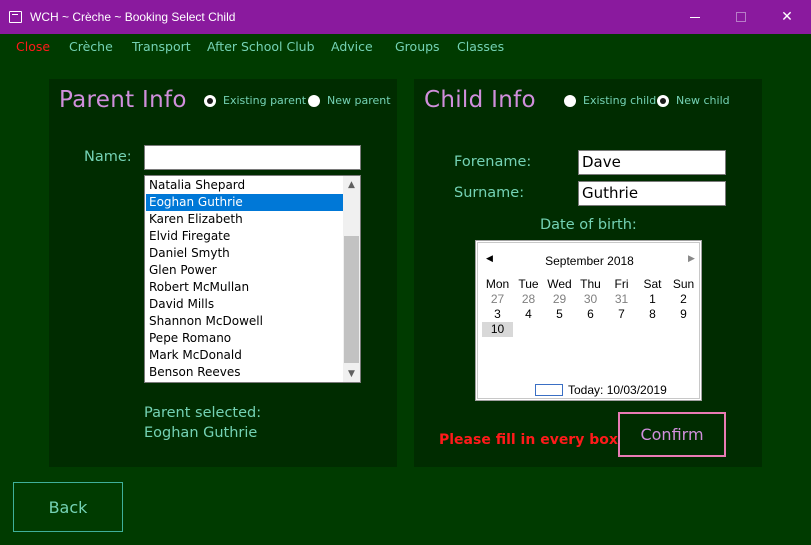  I want to click on calendar-day: 30, so click(590, 299).